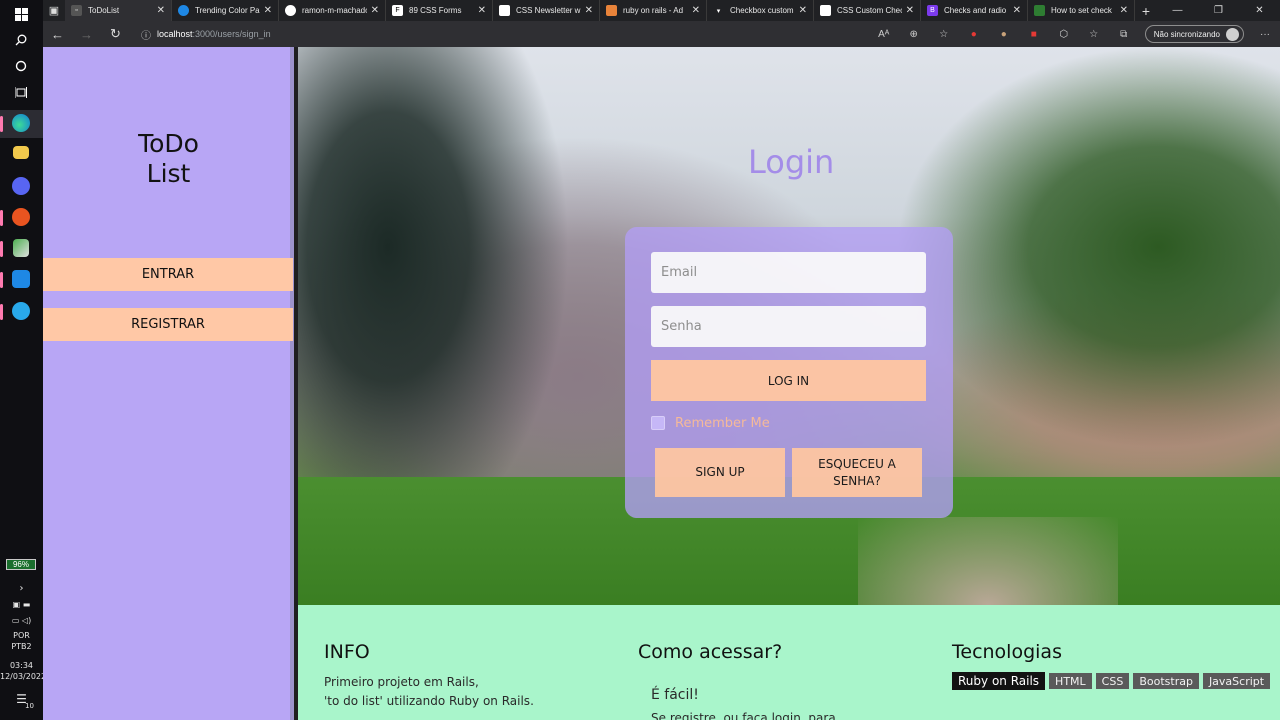 This screenshot has height=720, width=1280. Describe the element at coordinates (1259, 10) in the screenshot. I see `close-window-icon: ✕` at that location.